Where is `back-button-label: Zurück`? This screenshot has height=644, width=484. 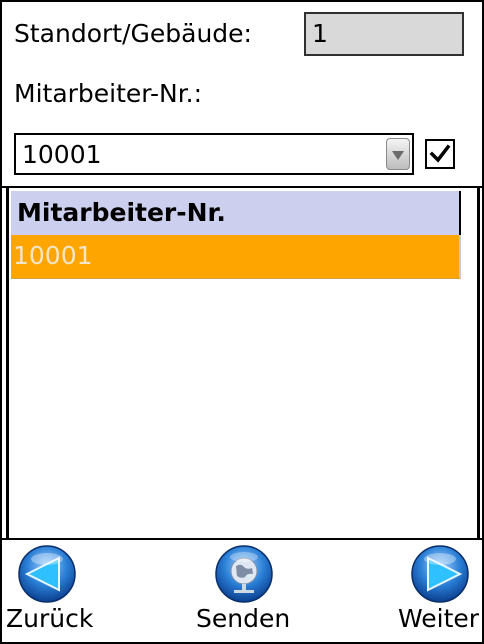
back-button-label: Zurück is located at coordinates (50, 618).